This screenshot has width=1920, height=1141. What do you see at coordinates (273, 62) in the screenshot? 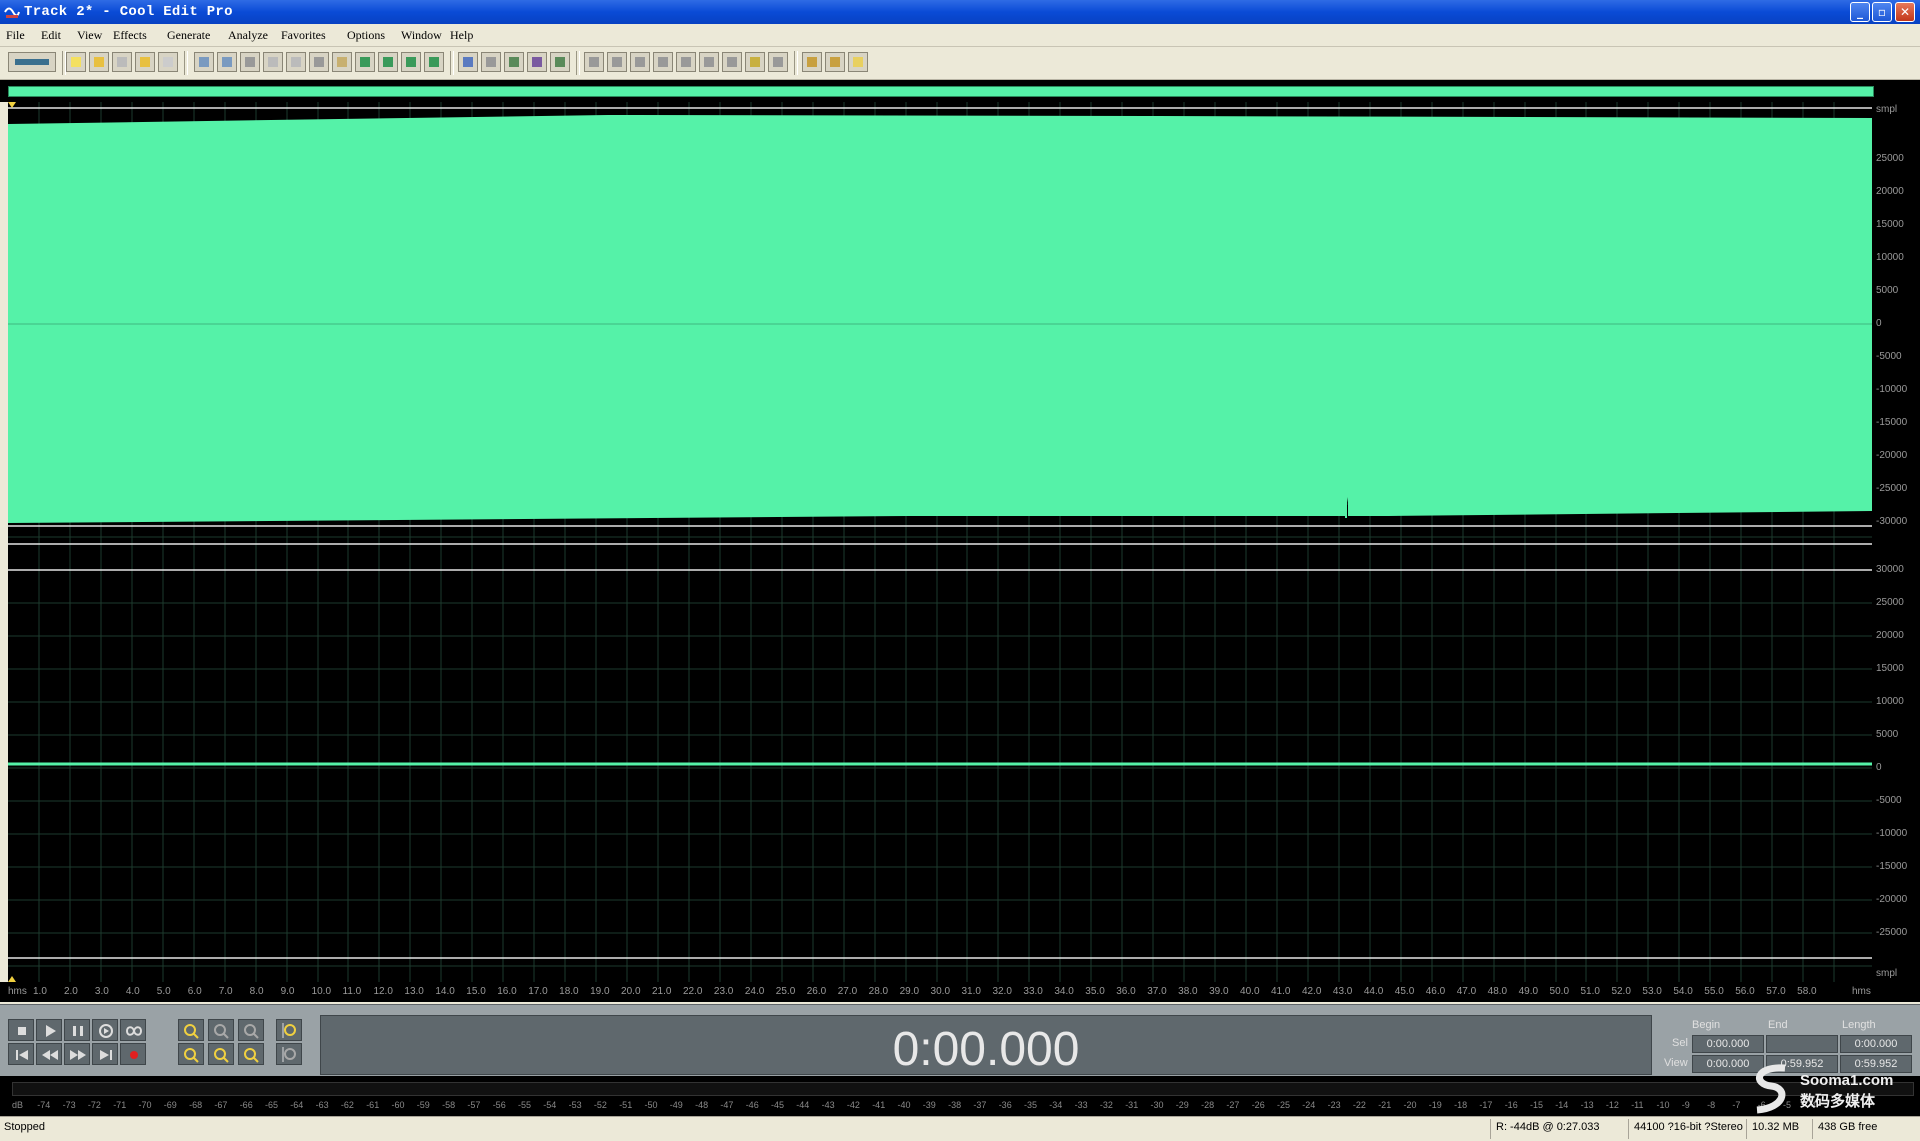
I see `copy-new-button` at bounding box center [273, 62].